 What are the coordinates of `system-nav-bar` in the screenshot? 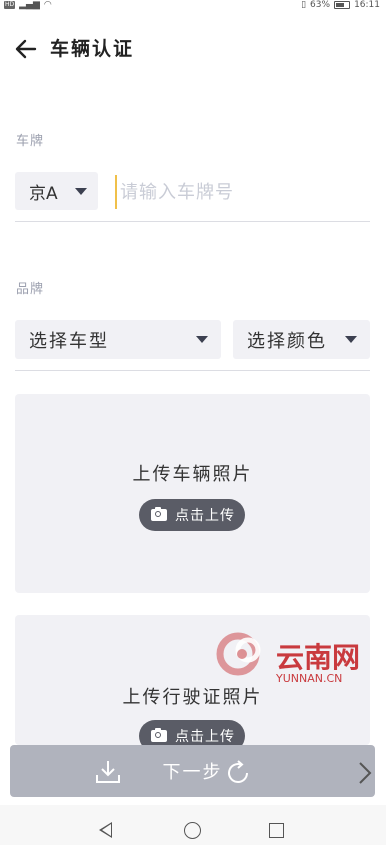 It's located at (193, 825).